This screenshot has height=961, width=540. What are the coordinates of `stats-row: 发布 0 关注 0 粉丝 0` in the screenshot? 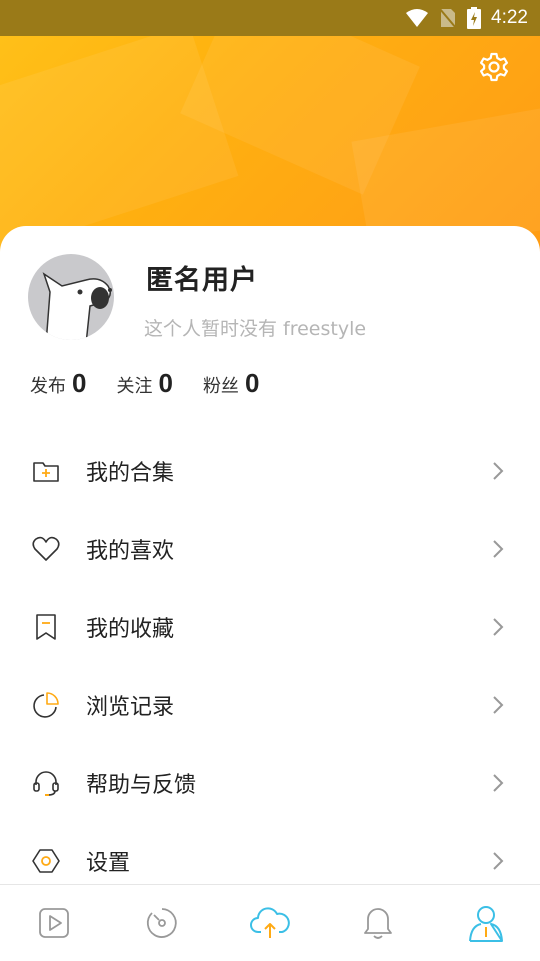 It's located at (159, 383).